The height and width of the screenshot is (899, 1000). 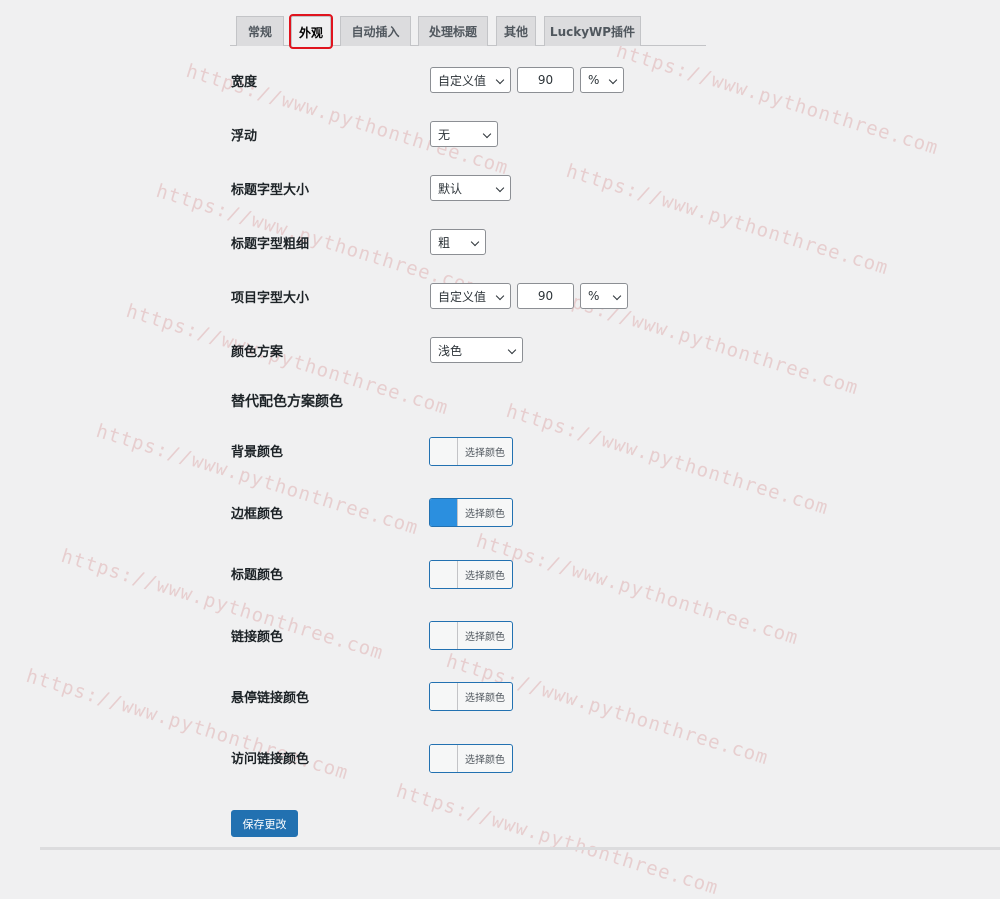 I want to click on item-font-size-mode-select: 自定义值, so click(x=470, y=296).